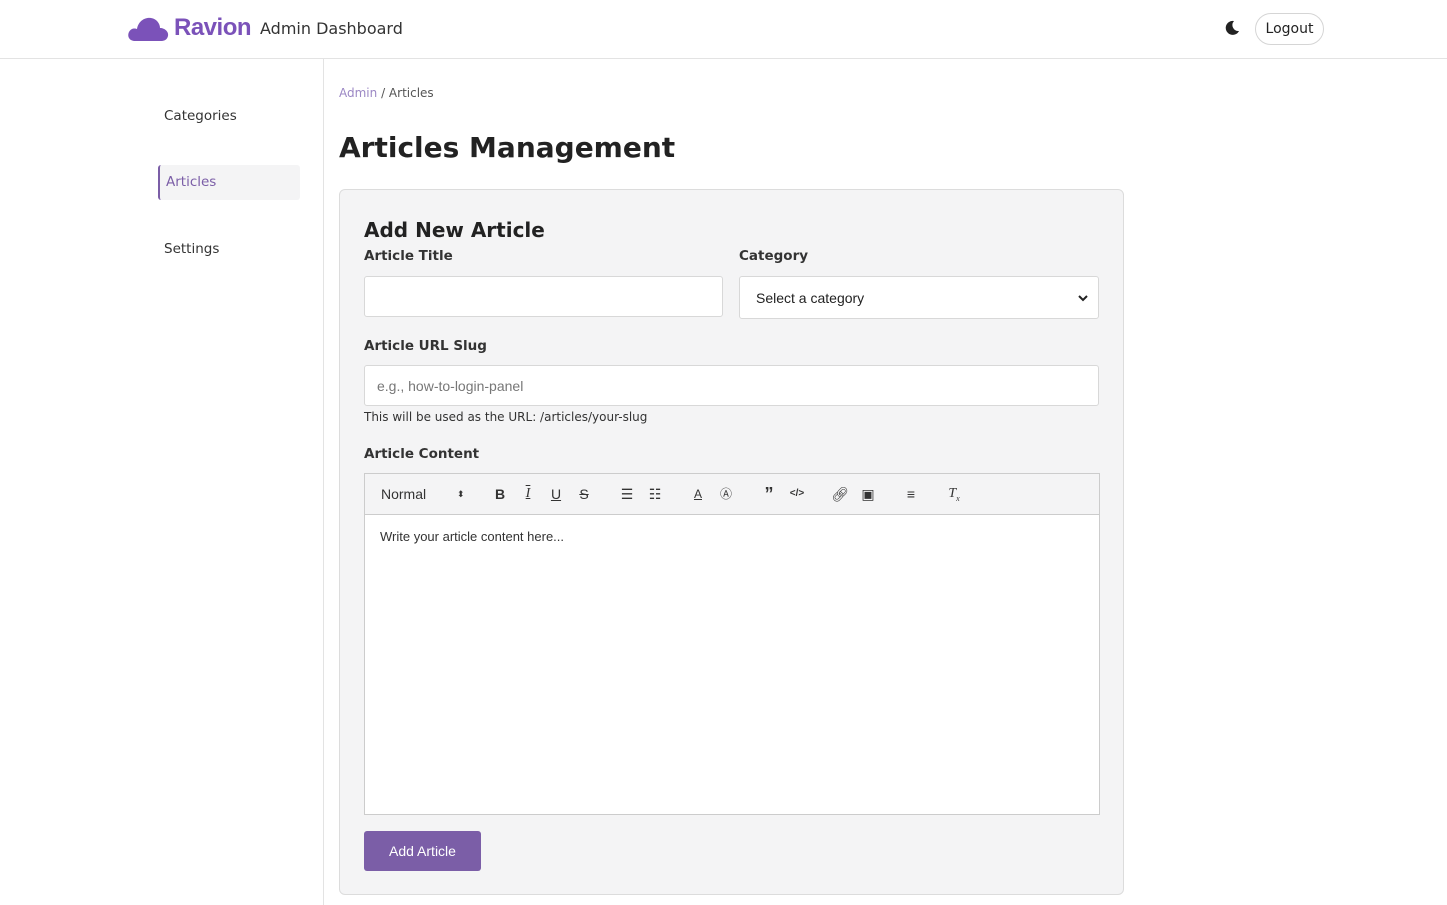 This screenshot has height=905, width=1447. Describe the element at coordinates (584, 494) in the screenshot. I see `strike-icon: S` at that location.